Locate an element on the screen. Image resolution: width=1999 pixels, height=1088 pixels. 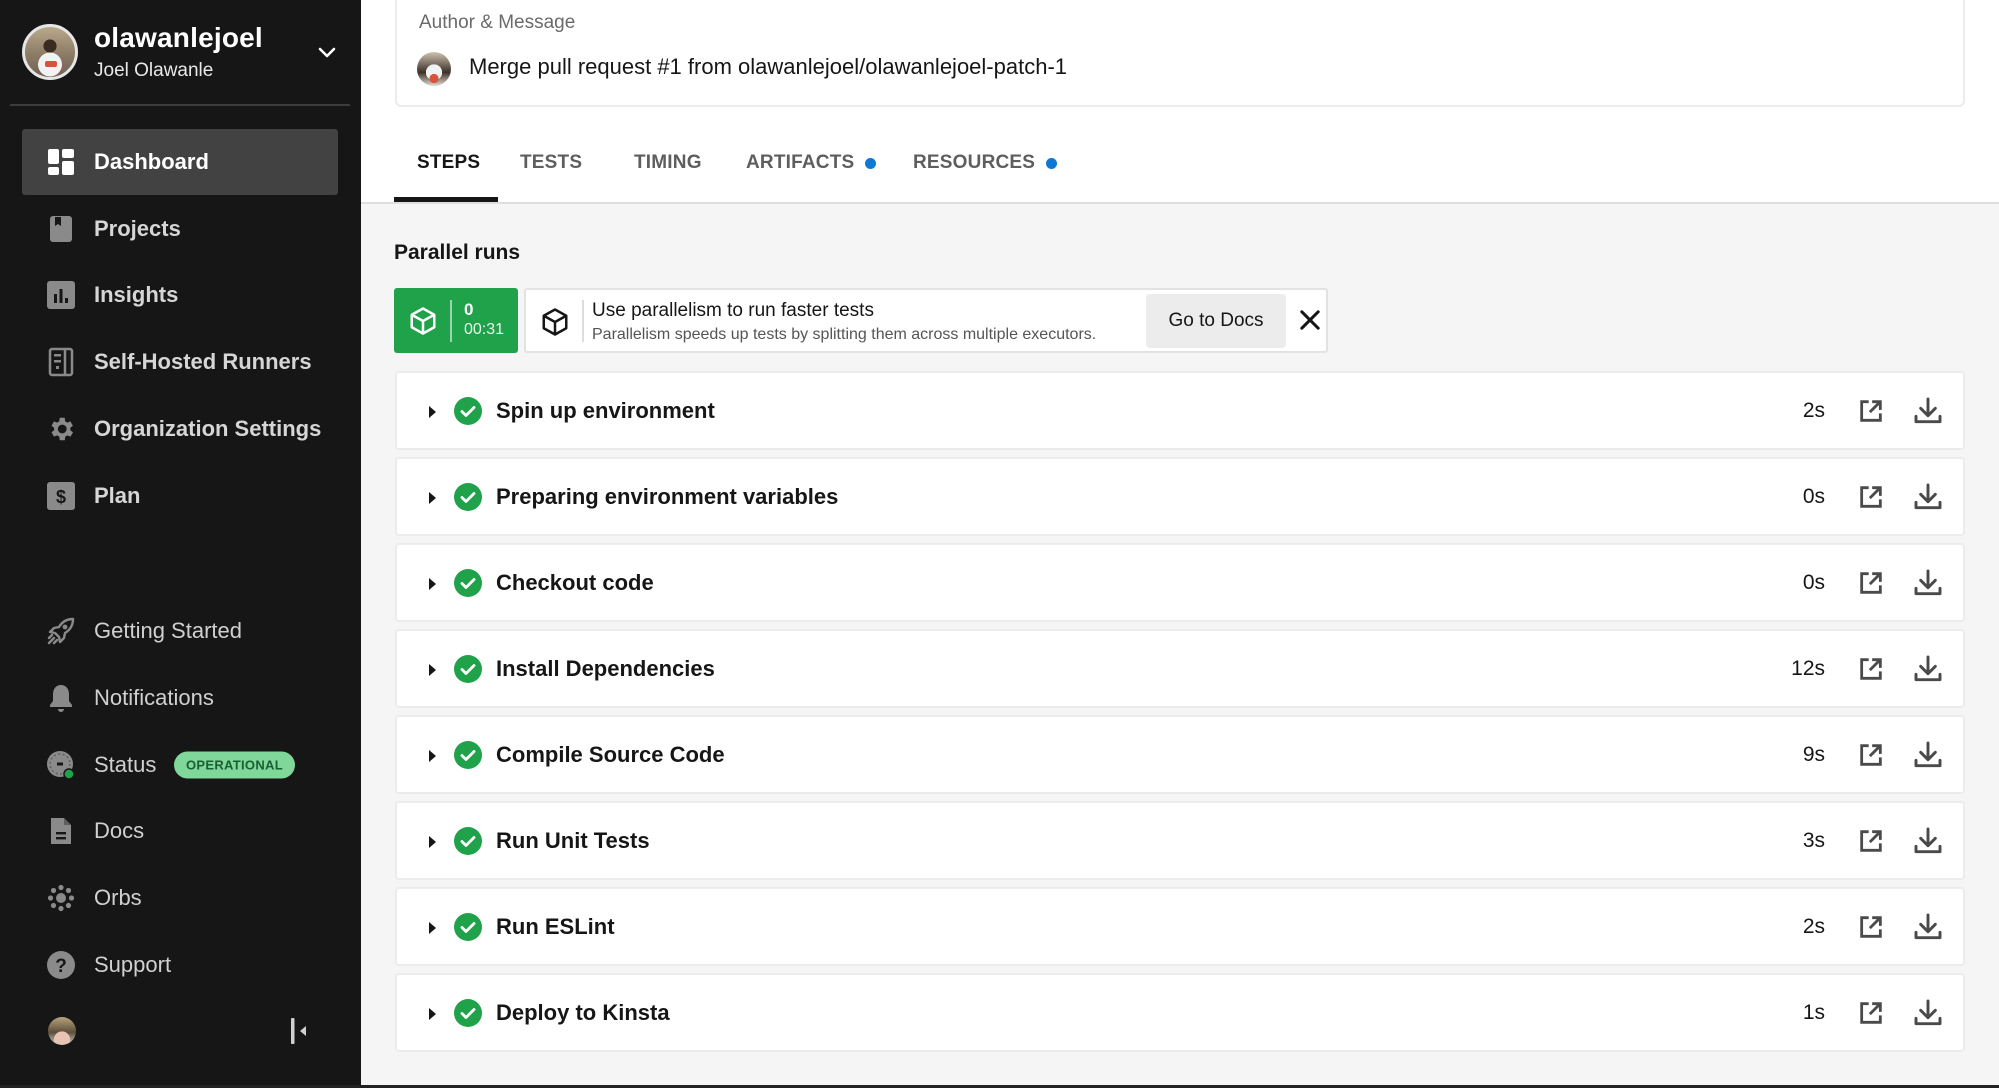
dashboard-icon is located at coordinates (61, 162).